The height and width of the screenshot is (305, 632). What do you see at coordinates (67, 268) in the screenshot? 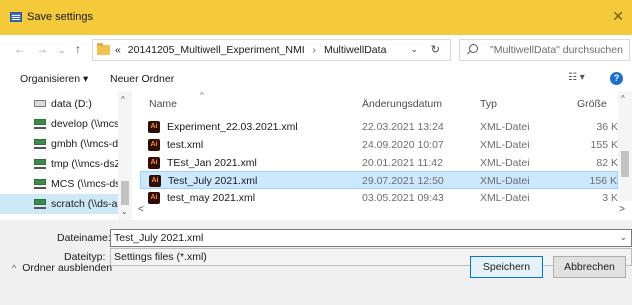
I see `hide-folders-label: Ordner ausblenden` at bounding box center [67, 268].